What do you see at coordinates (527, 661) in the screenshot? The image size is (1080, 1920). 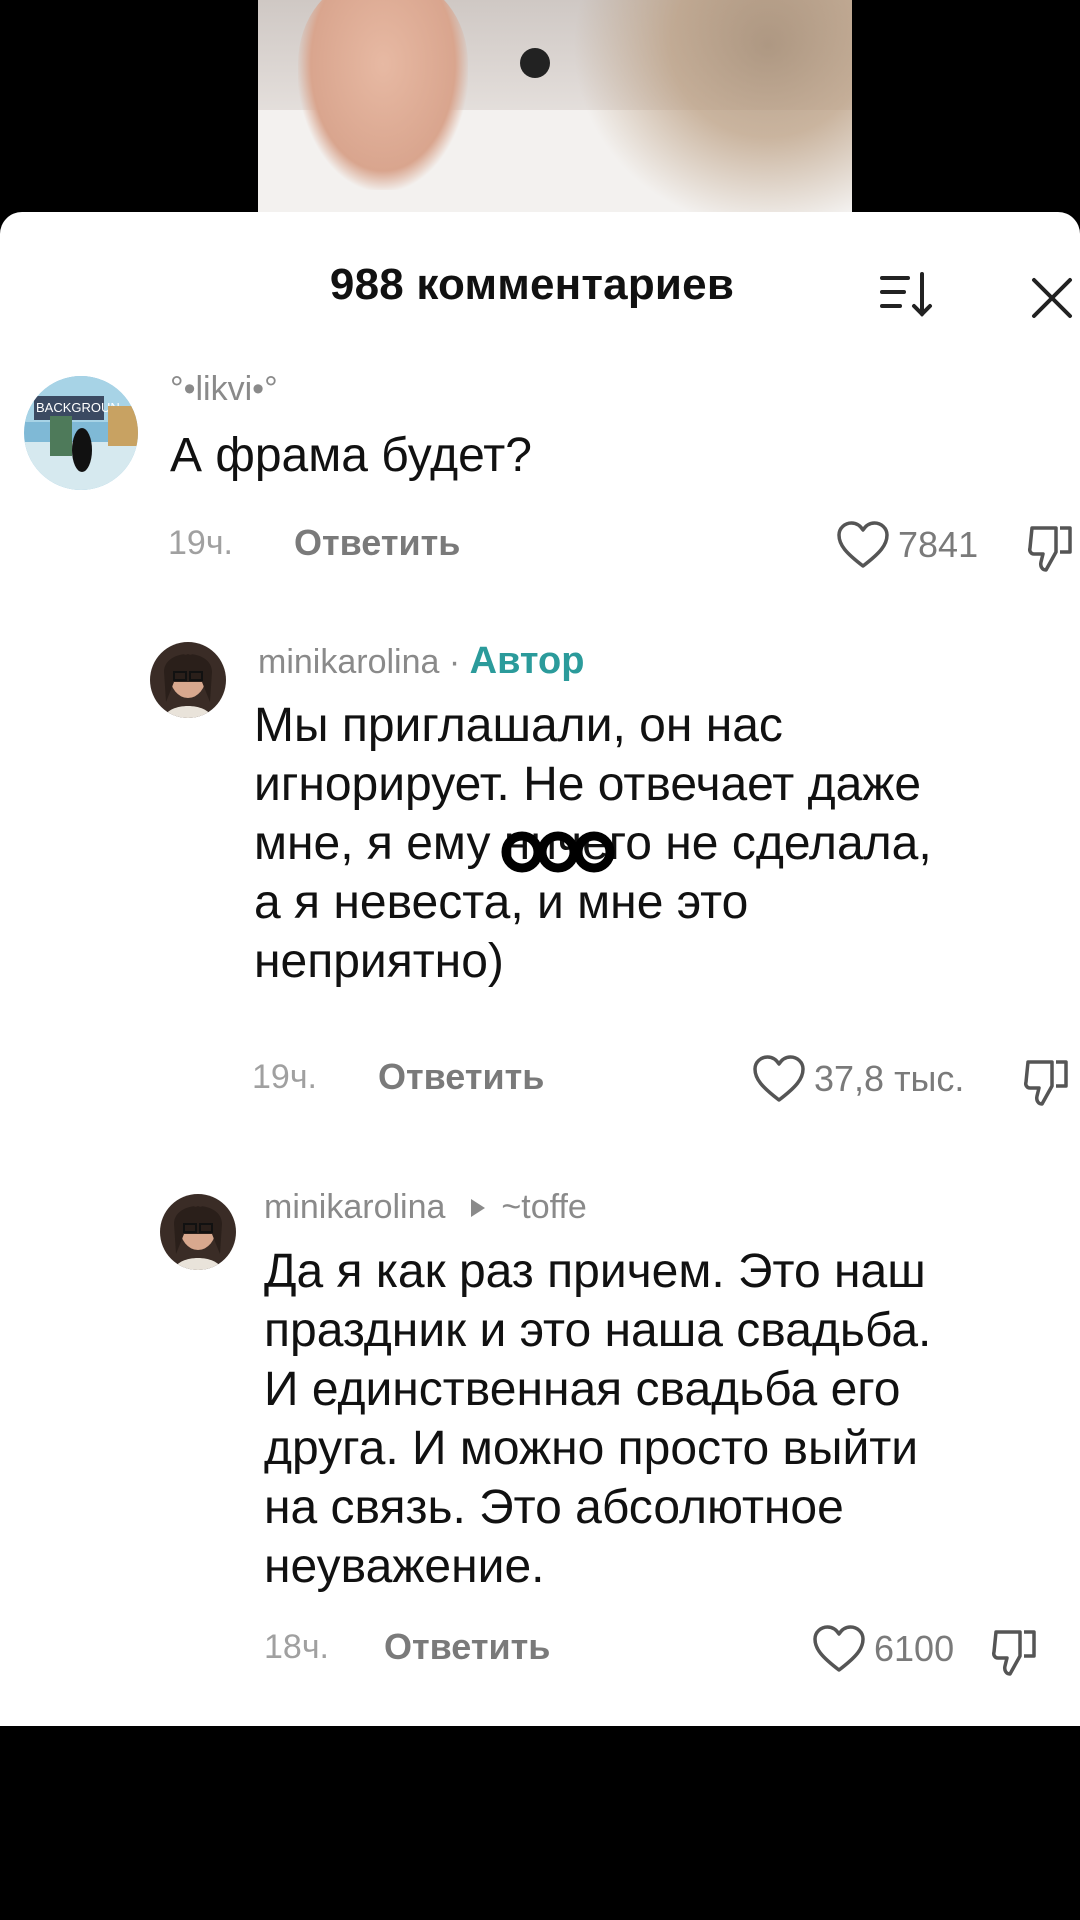 I see `author-badge: Автор` at bounding box center [527, 661].